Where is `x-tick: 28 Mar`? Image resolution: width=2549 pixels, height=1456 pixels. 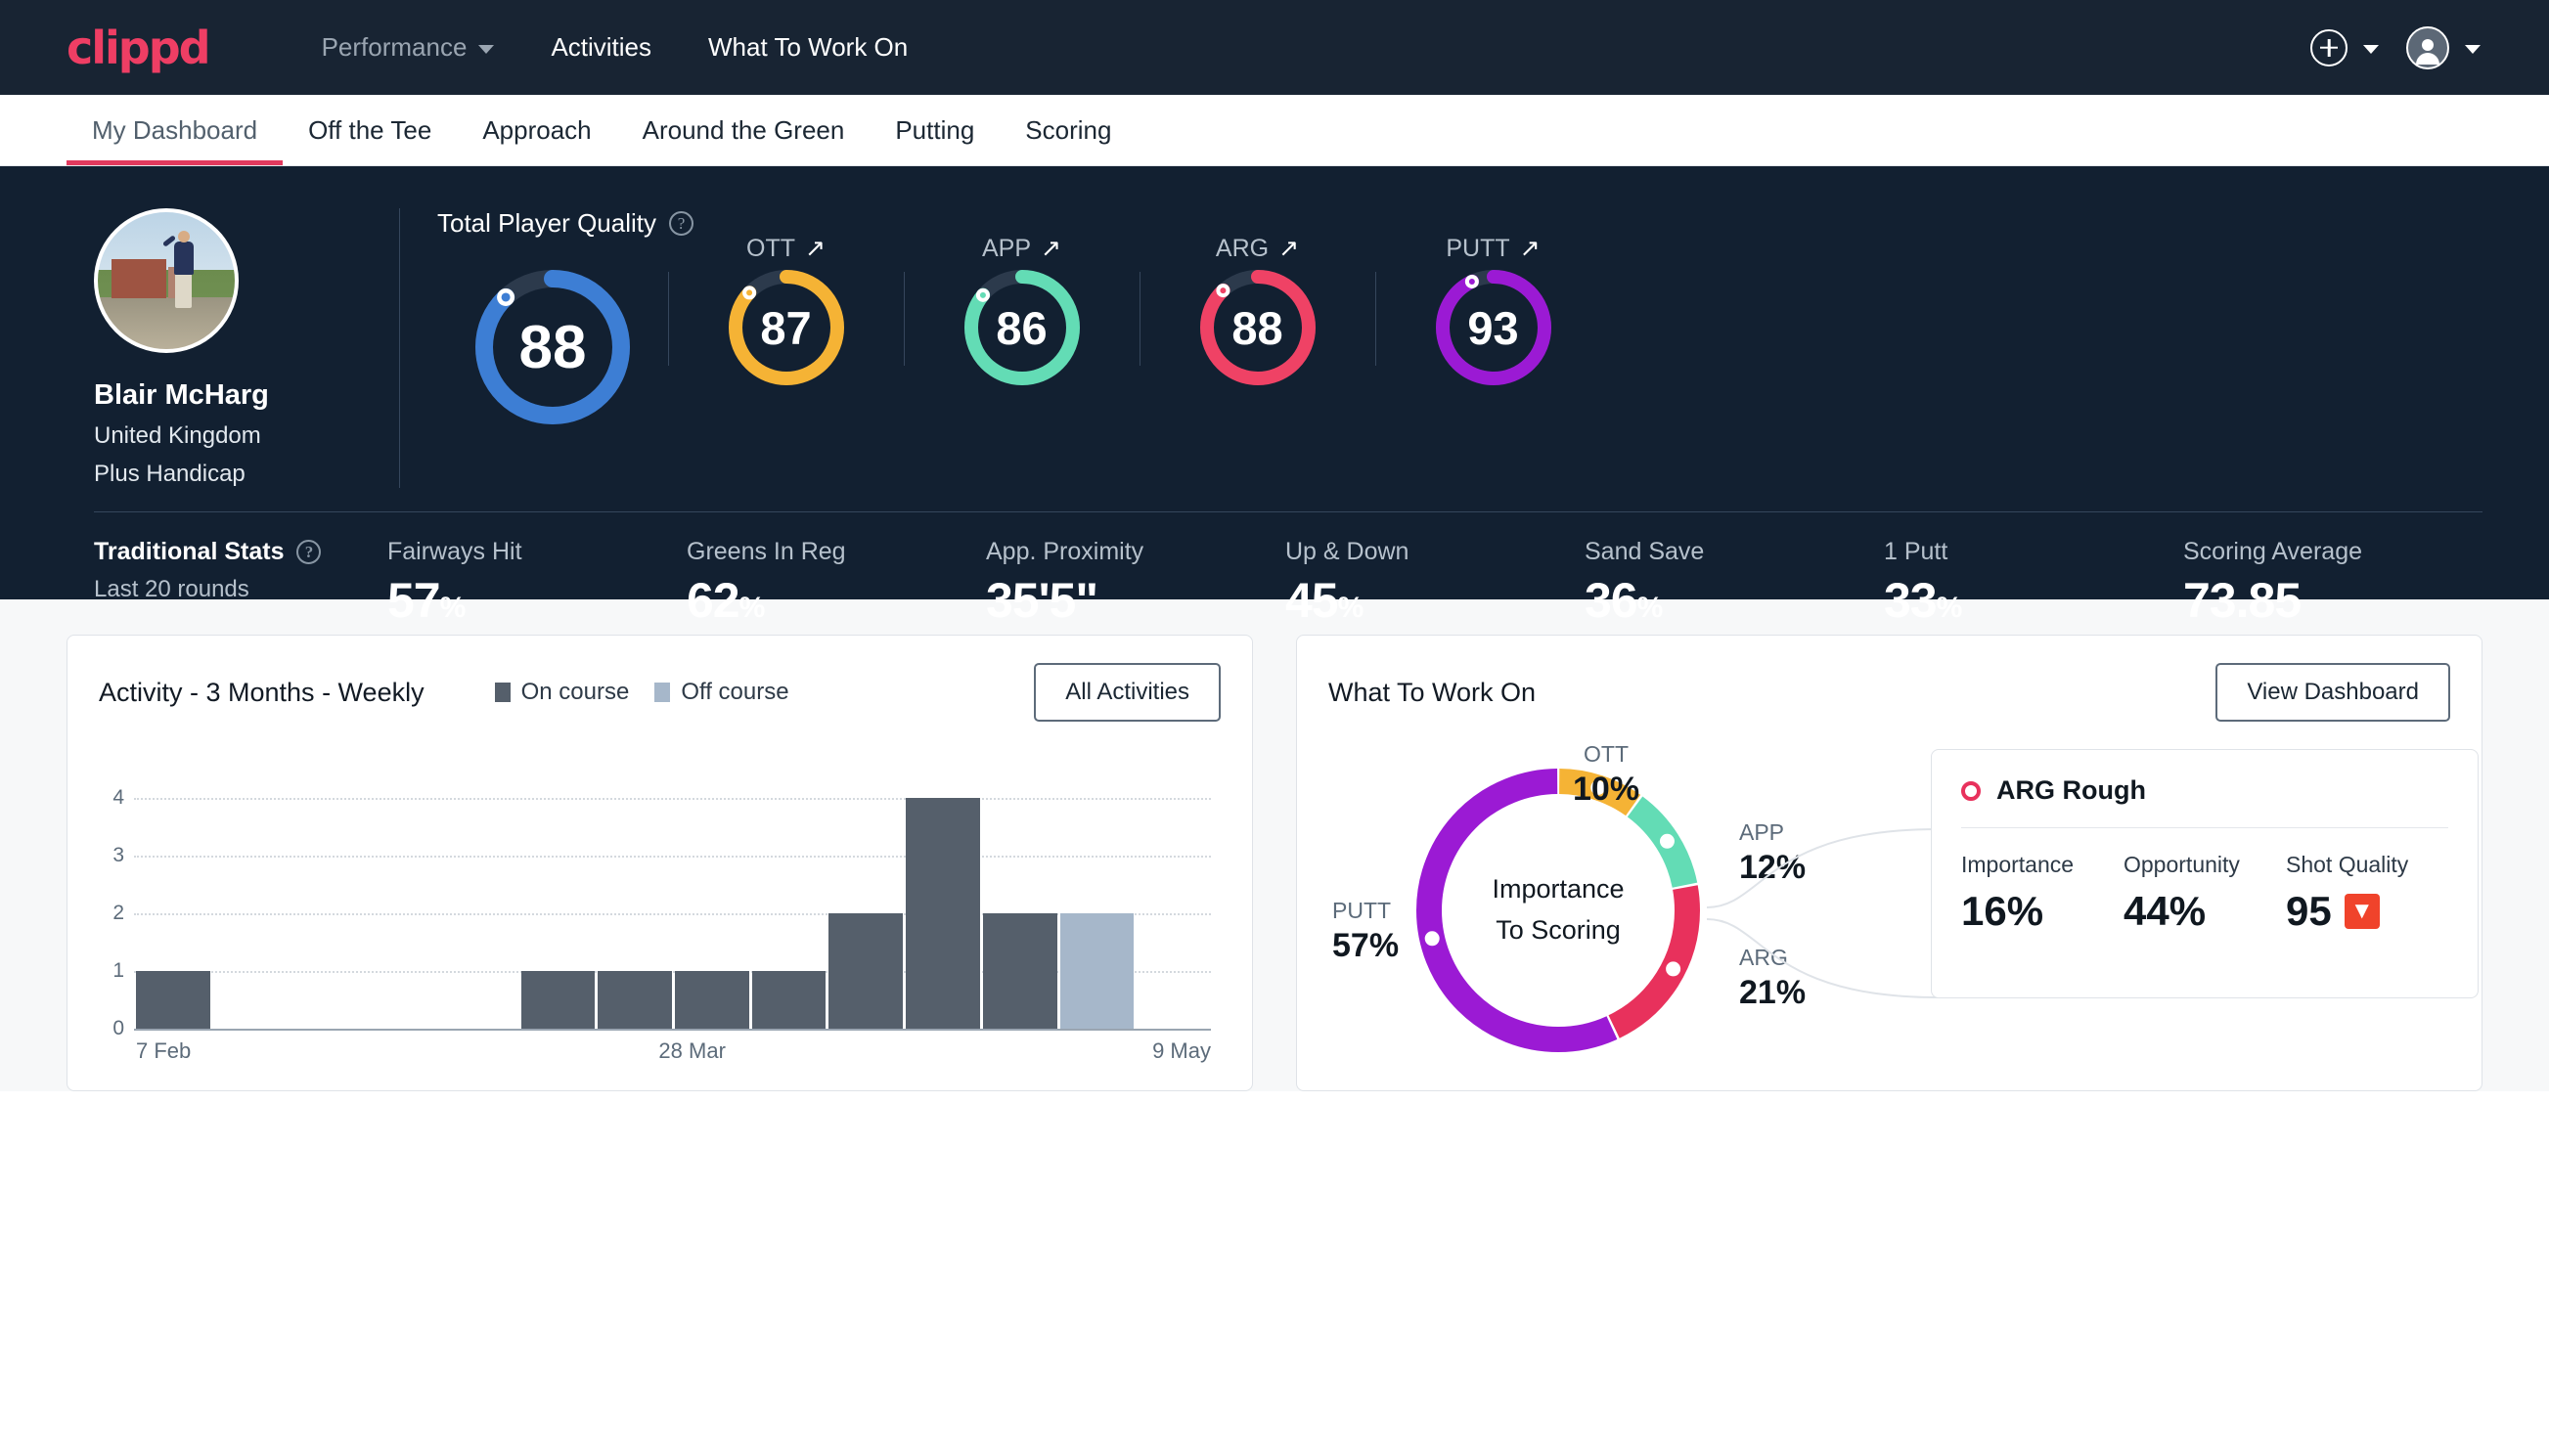
x-tick: 28 Mar is located at coordinates (692, 1050).